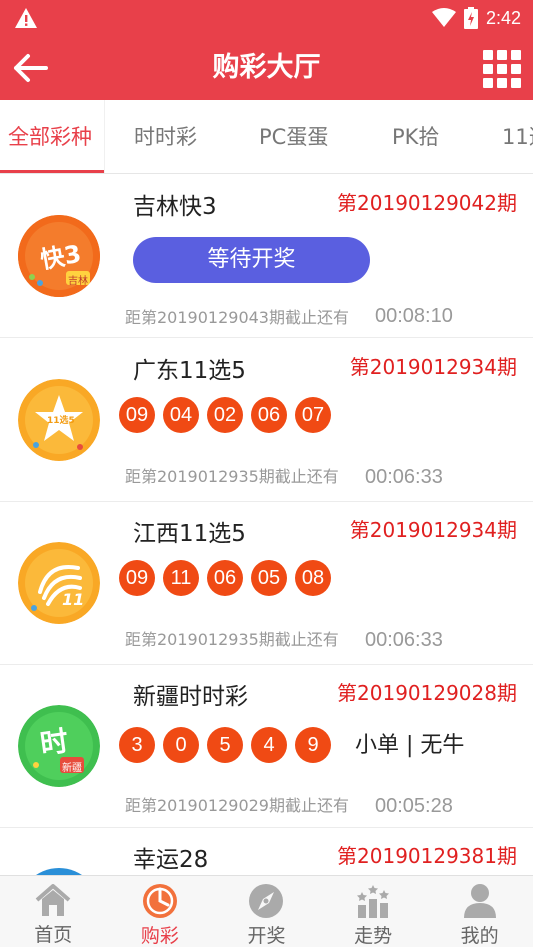 This screenshot has width=533, height=947. I want to click on status-time: 2:42, so click(503, 17).